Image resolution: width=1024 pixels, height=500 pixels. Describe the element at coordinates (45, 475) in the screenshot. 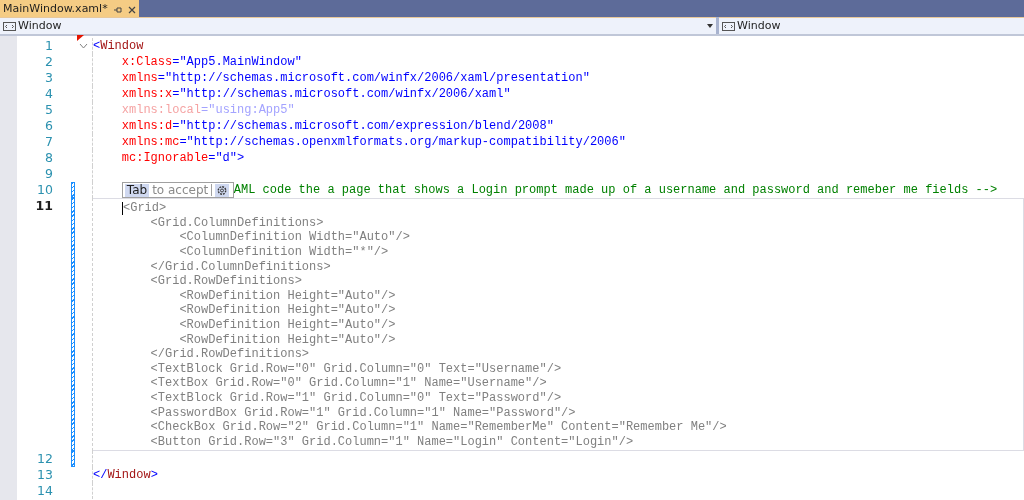

I see `line-number: 13` at that location.